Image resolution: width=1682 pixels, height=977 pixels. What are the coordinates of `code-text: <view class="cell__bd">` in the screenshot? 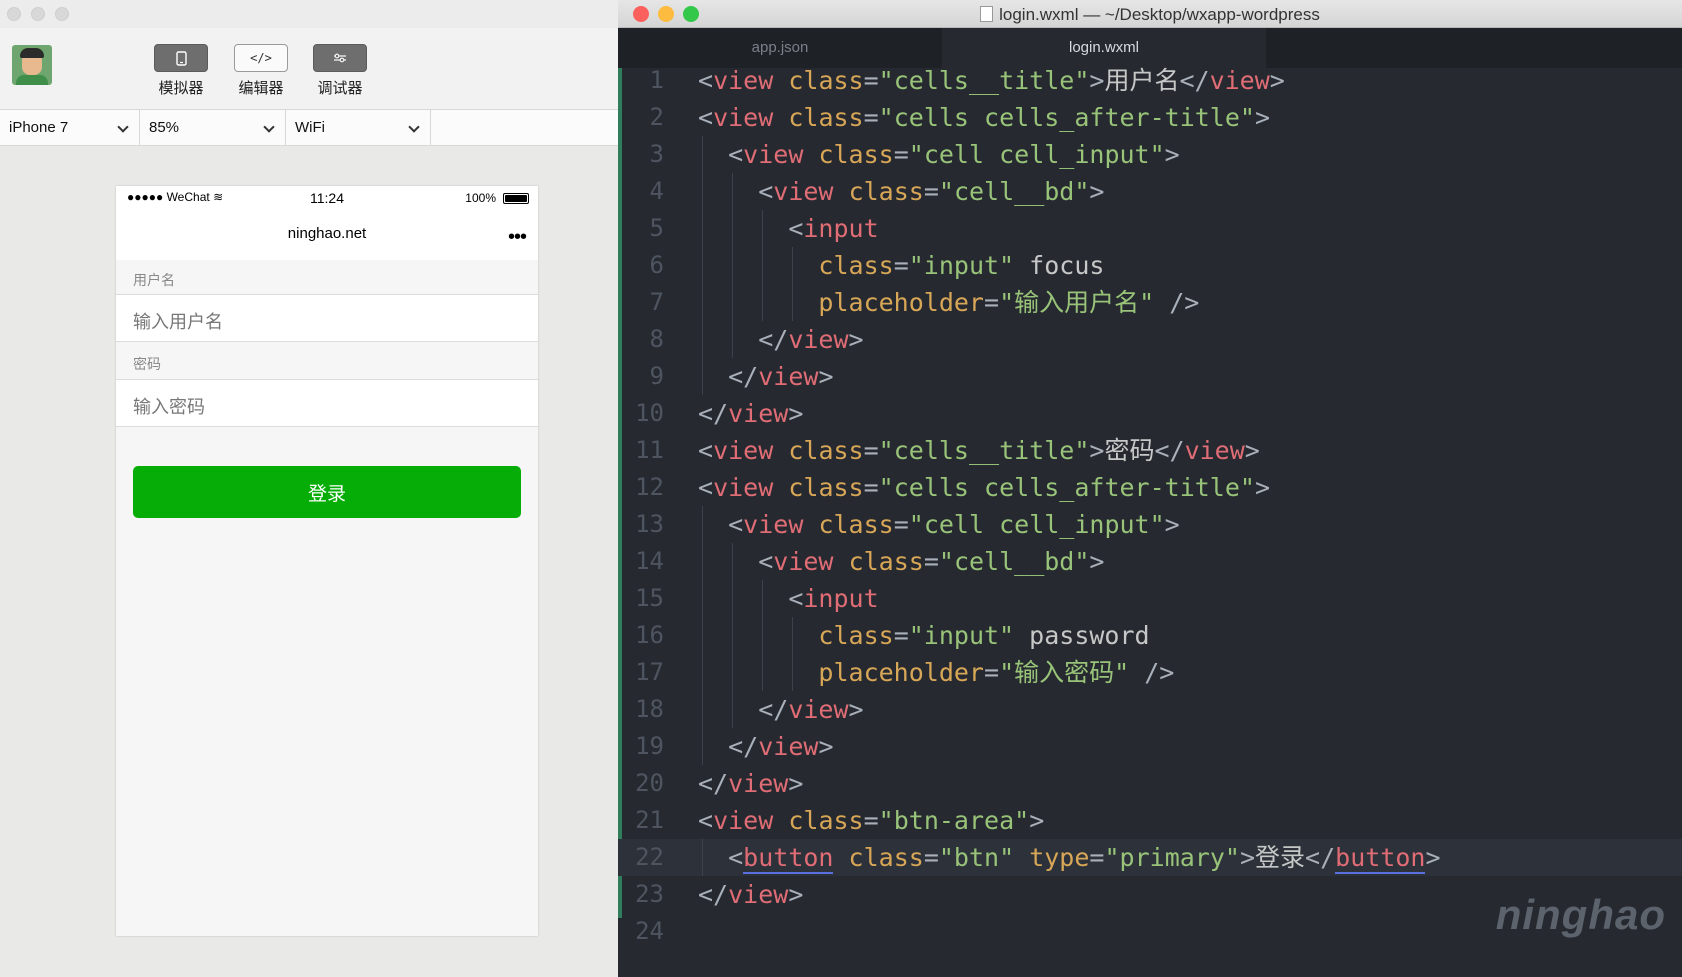 It's located at (931, 561).